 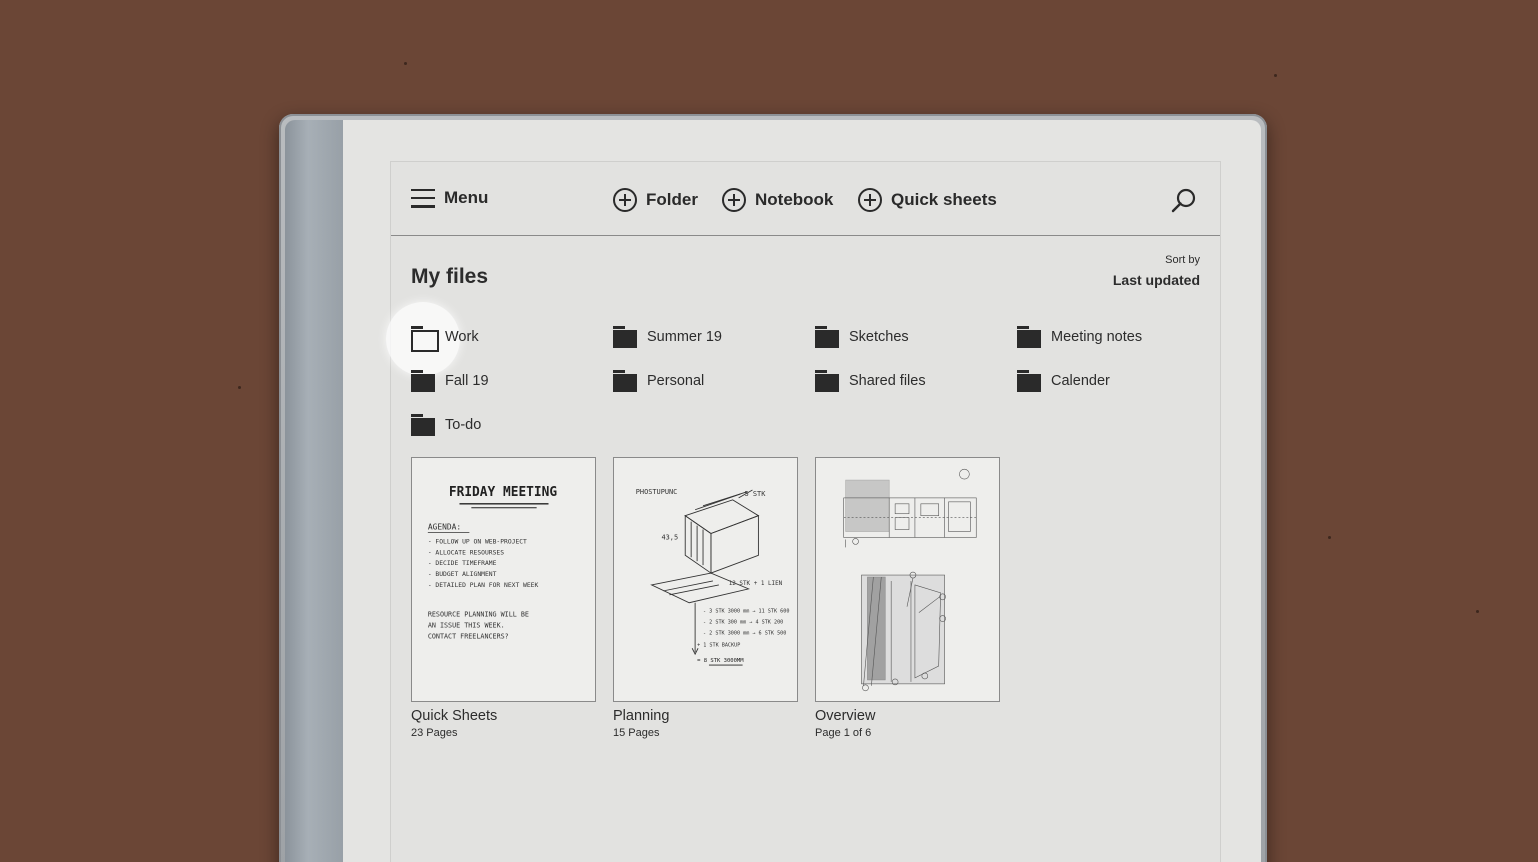 I want to click on sketch-dimension: 5 STK, so click(x=756, y=494).